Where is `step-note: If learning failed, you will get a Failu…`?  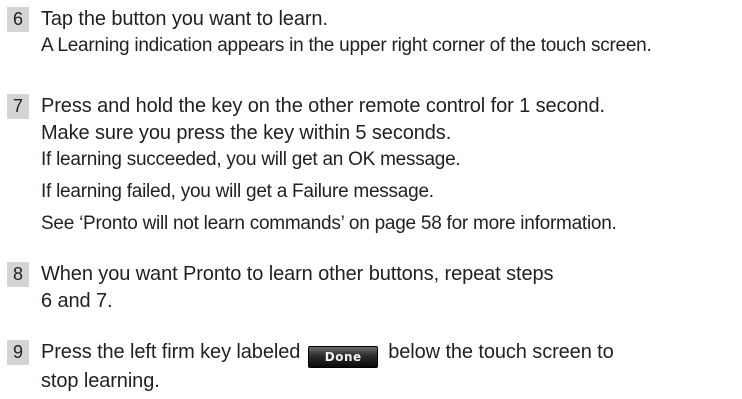
step-note: If learning failed, you will get a Failu… is located at coordinates (237, 191).